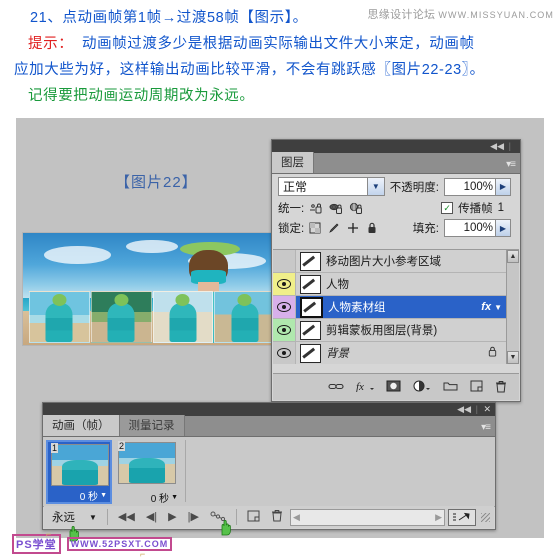 The image size is (560, 559). I want to click on frame-delay-value: 0 秒, so click(89, 497).